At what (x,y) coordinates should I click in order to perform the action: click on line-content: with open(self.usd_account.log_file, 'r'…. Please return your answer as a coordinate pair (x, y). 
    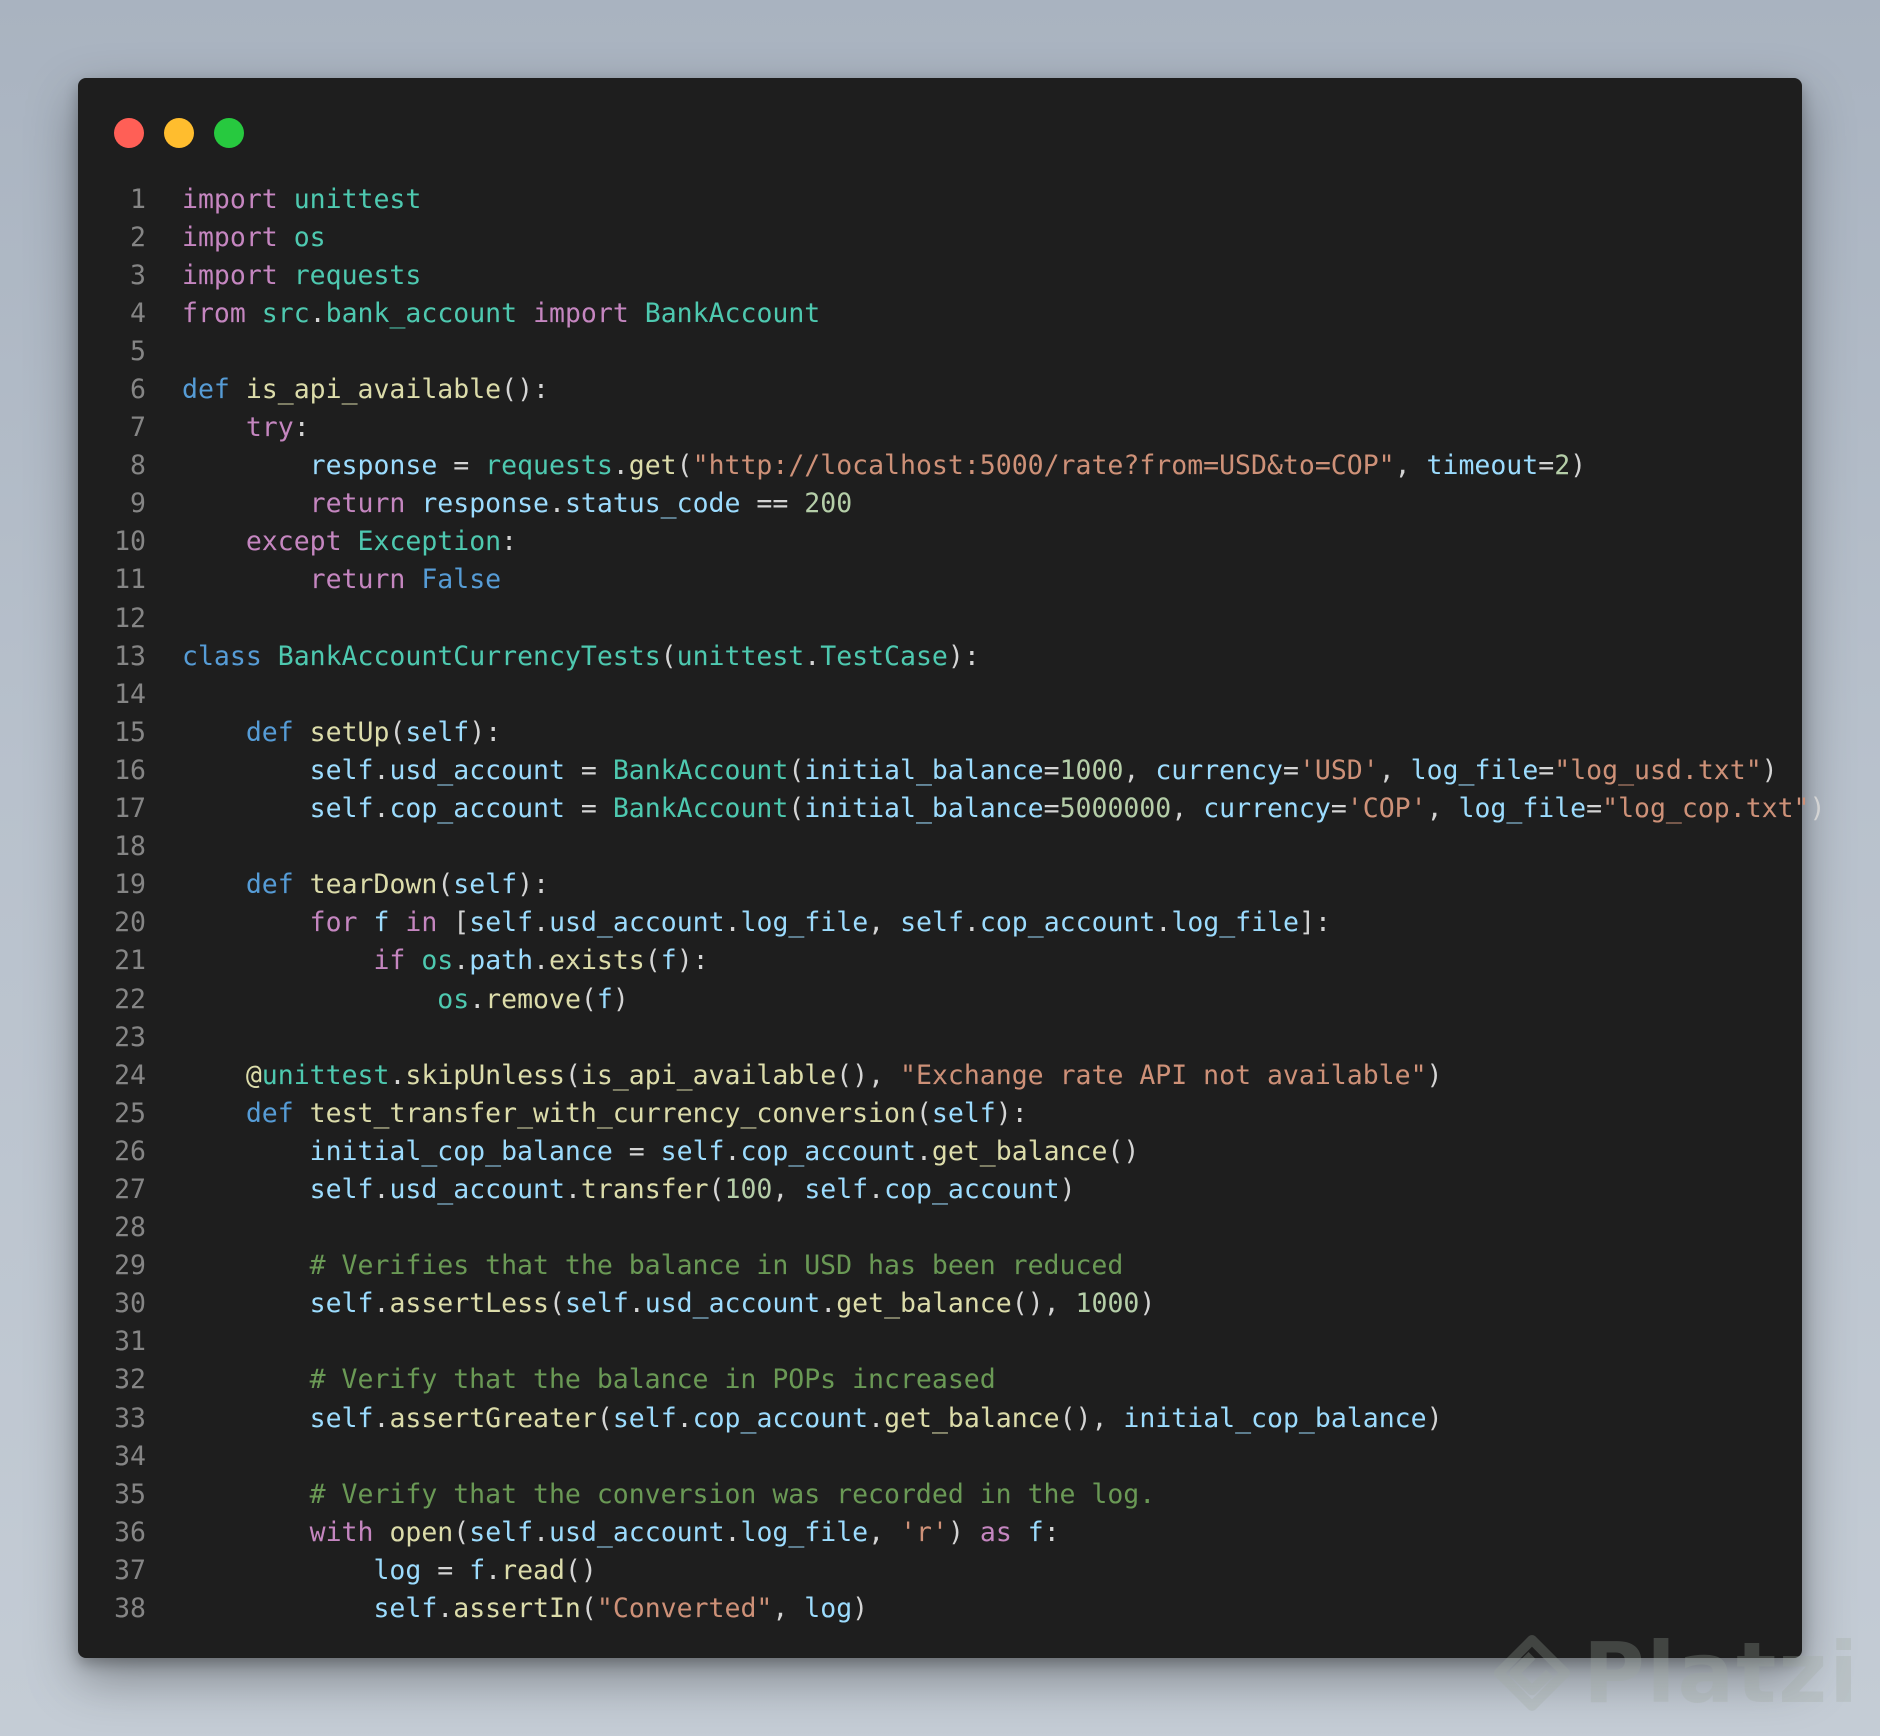
    Looking at the image, I should click on (621, 1532).